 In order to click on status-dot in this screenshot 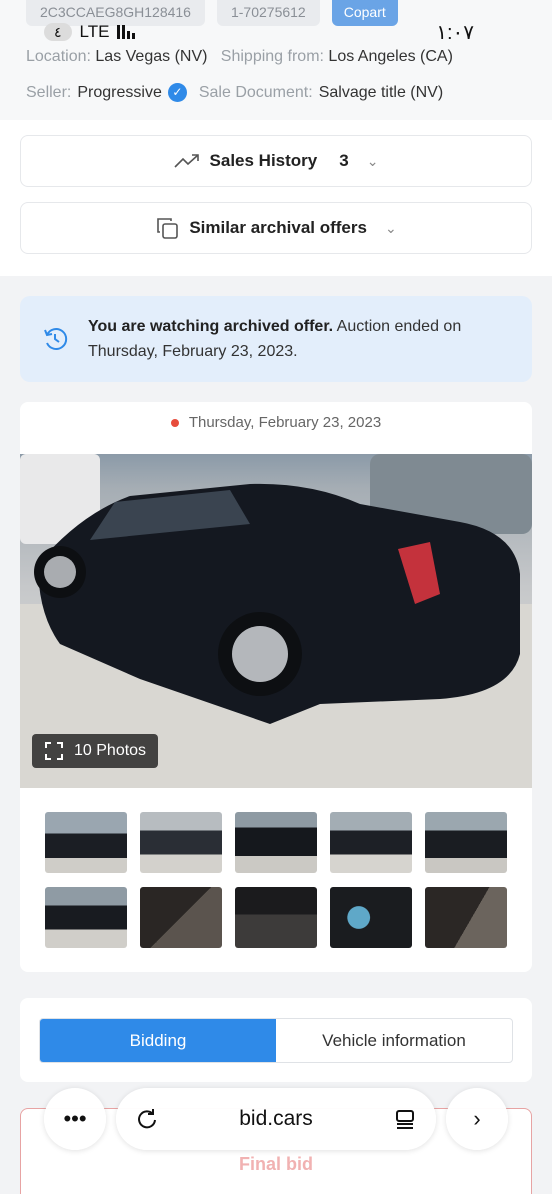, I will do `click(174, 423)`.